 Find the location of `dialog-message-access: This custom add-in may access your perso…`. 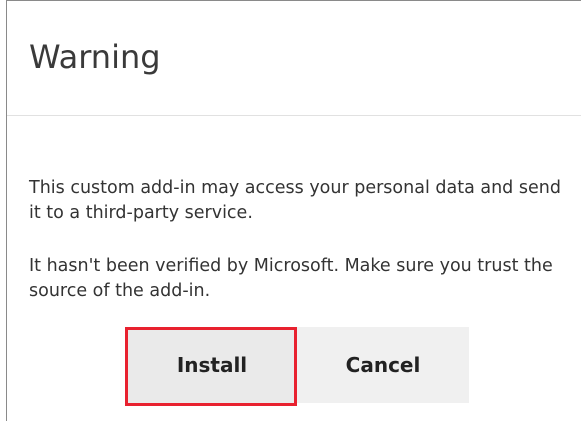

dialog-message-access: This custom add-in may access your perso… is located at coordinates (295, 200).